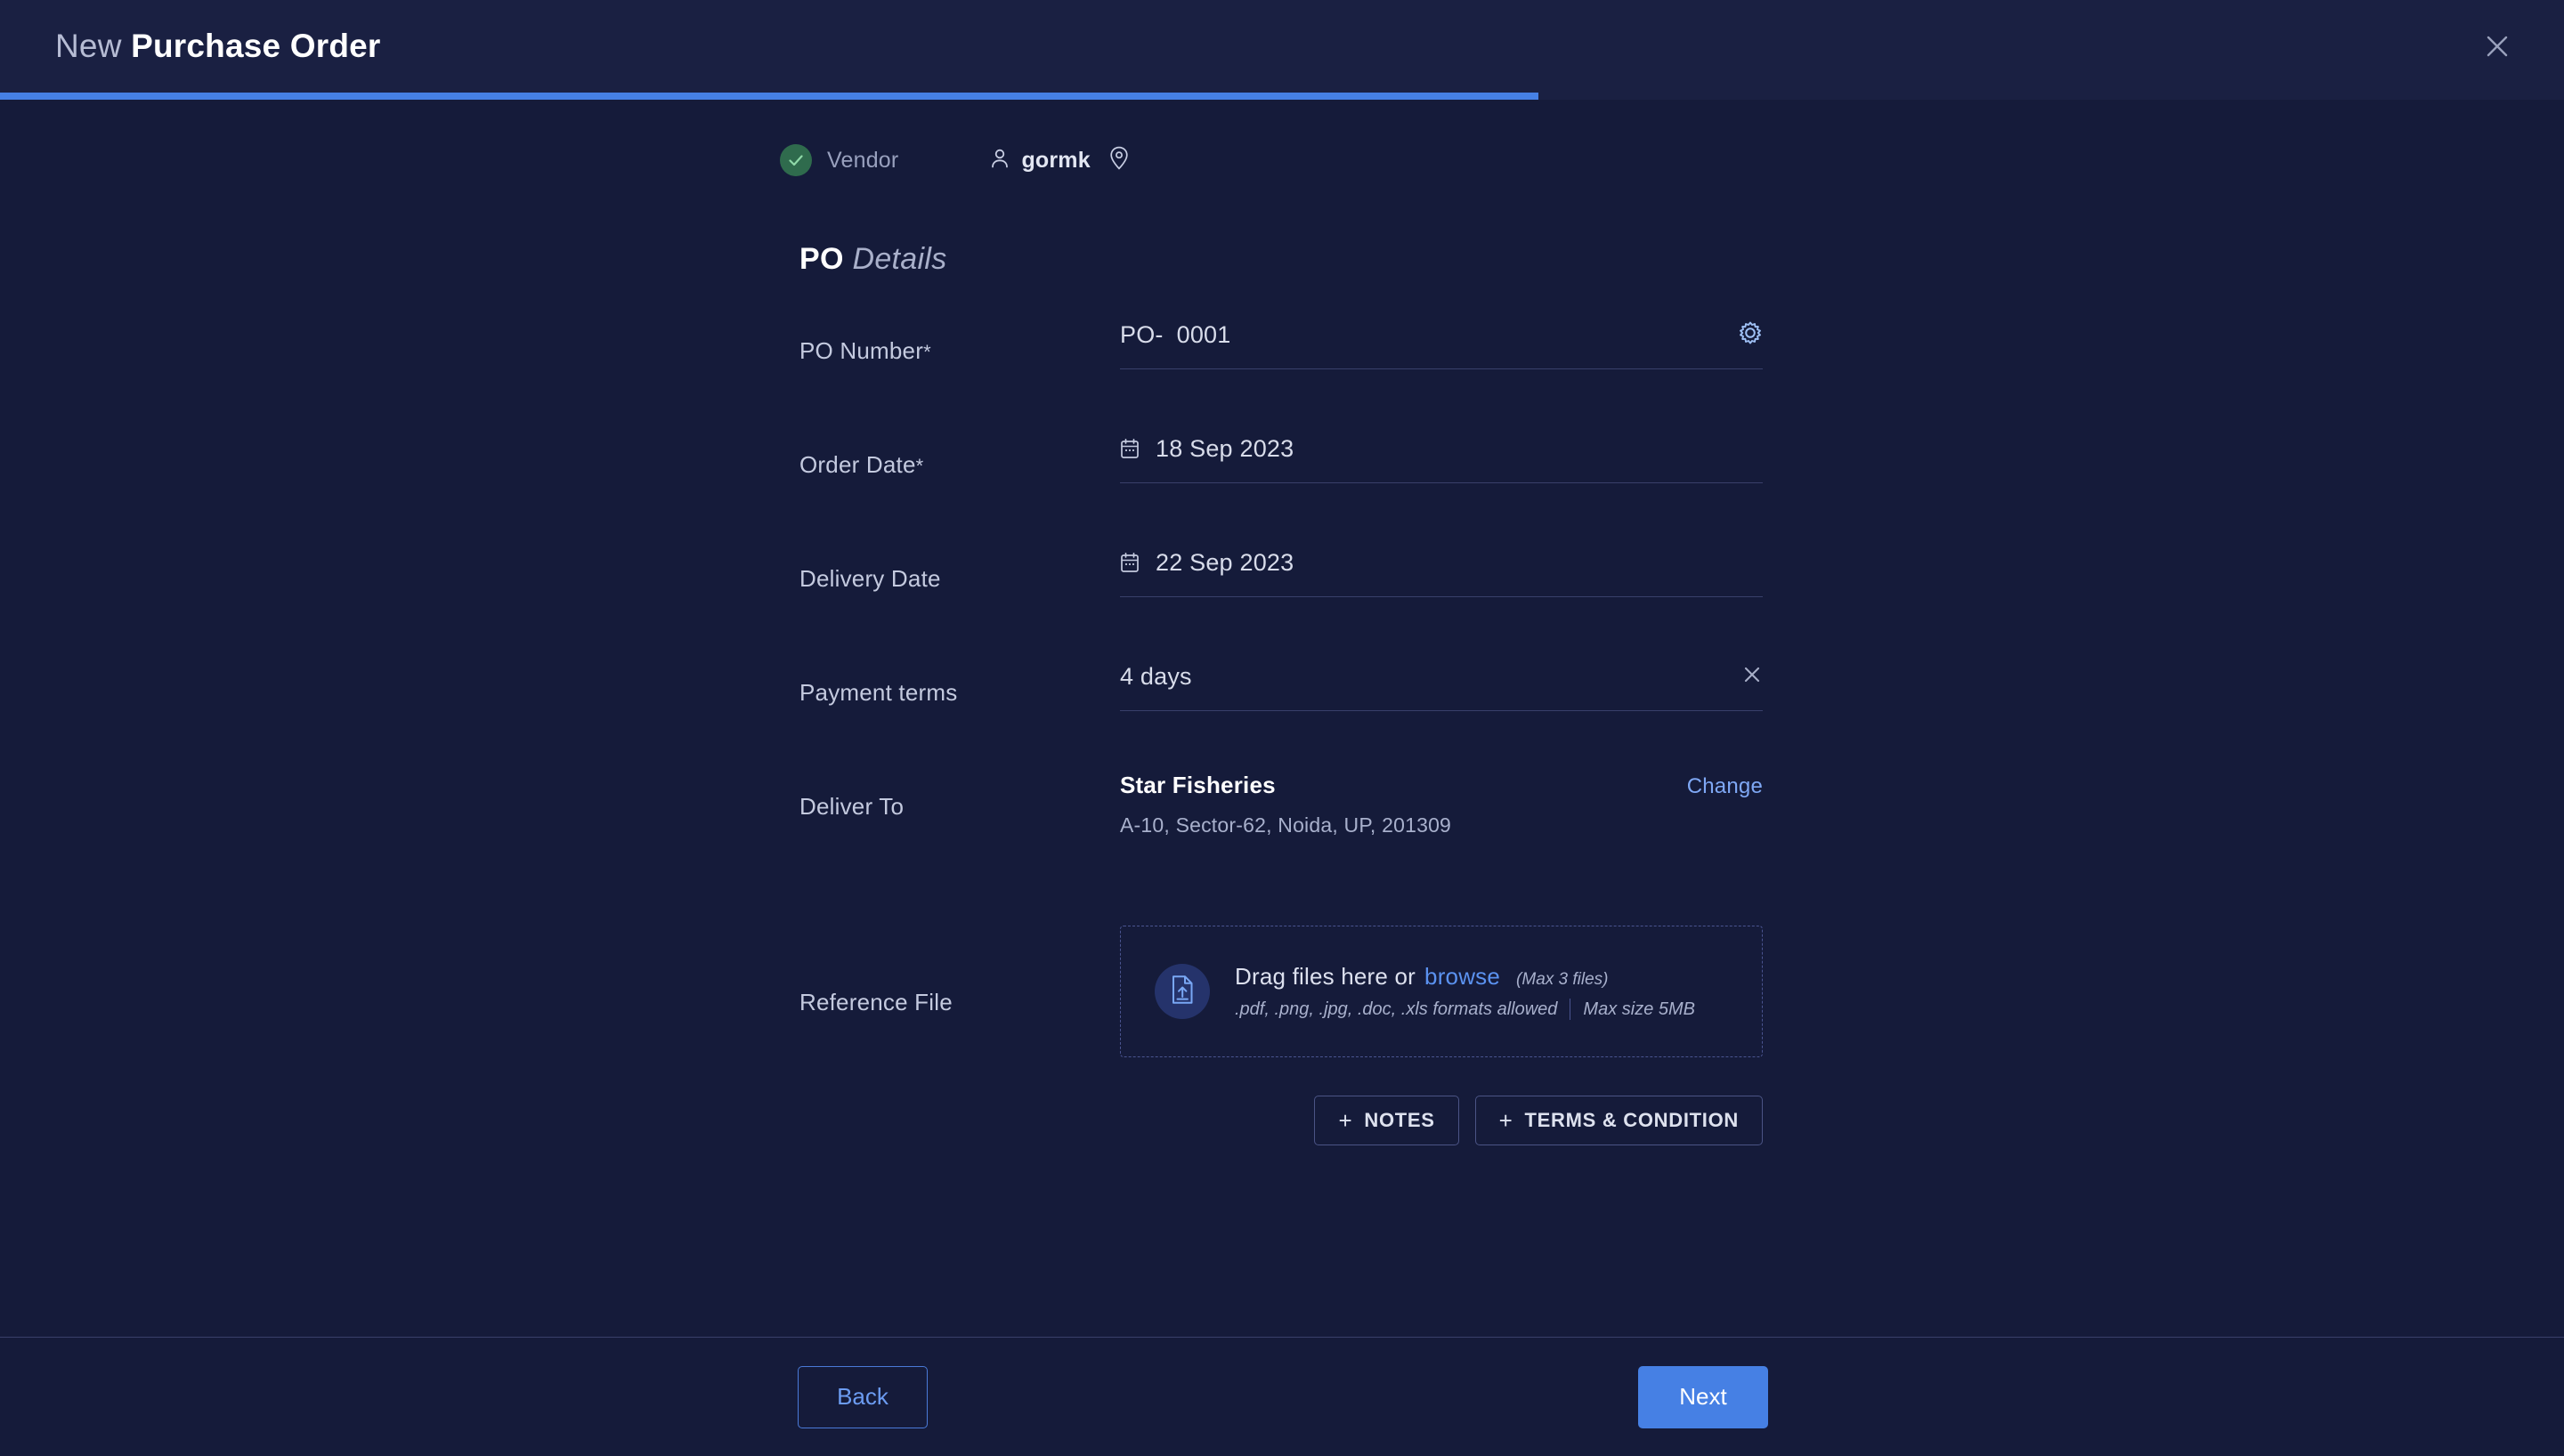 The height and width of the screenshot is (1456, 2564). Describe the element at coordinates (1281, 1120) in the screenshot. I see `add-section-buttons: + NOTES + TERMS & CONDITION` at that location.